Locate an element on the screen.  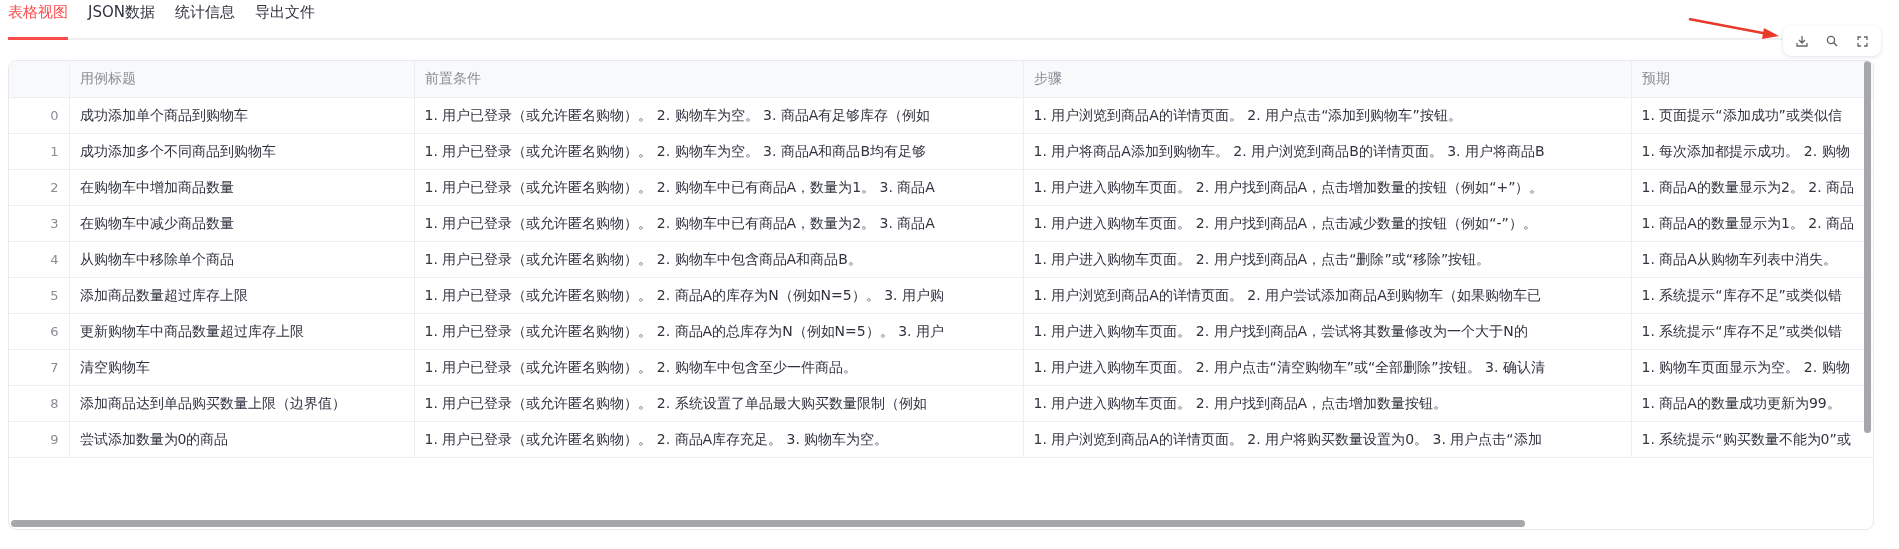
row-index: 8 is located at coordinates (39, 403).